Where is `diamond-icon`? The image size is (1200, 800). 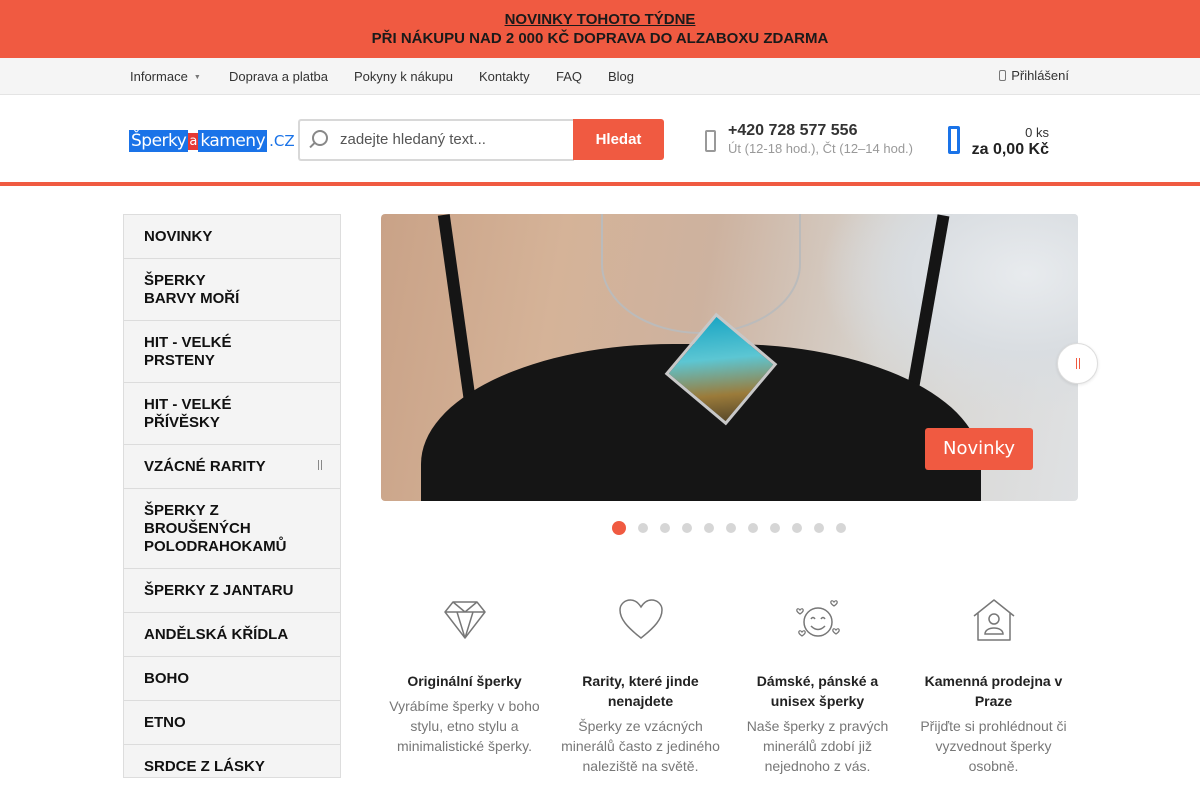
diamond-icon is located at coordinates (464, 620).